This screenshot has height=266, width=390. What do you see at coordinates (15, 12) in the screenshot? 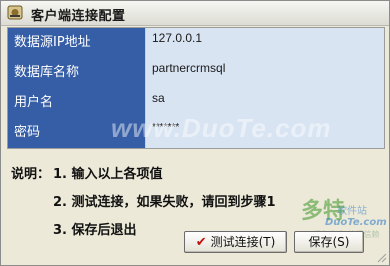
I see `db-connect-icon` at bounding box center [15, 12].